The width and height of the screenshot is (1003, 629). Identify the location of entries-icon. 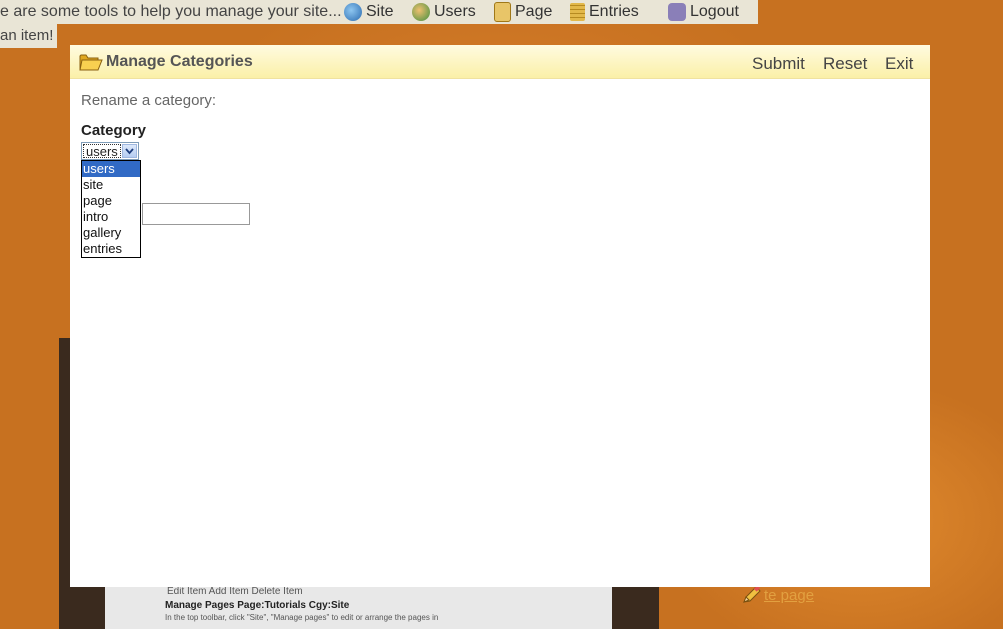
(577, 12).